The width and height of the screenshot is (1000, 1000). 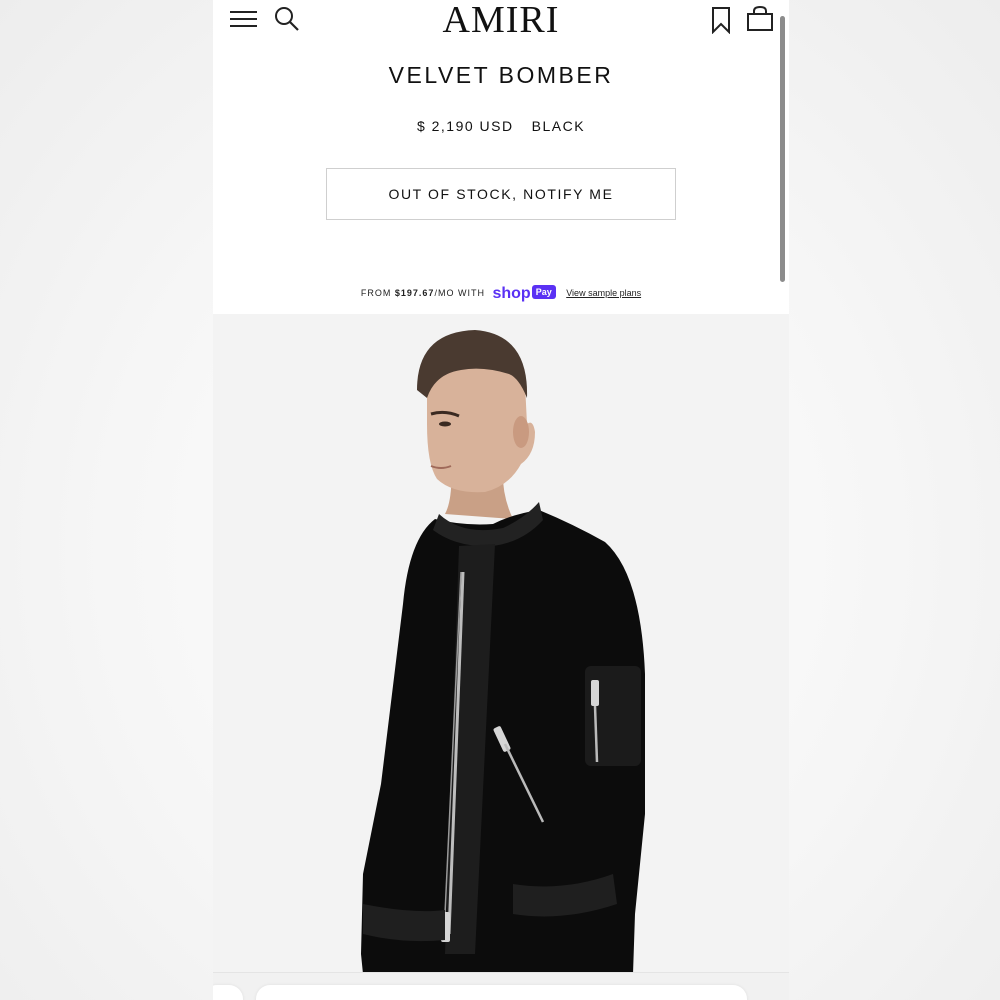 I want to click on bag-icon, so click(x=760, y=19).